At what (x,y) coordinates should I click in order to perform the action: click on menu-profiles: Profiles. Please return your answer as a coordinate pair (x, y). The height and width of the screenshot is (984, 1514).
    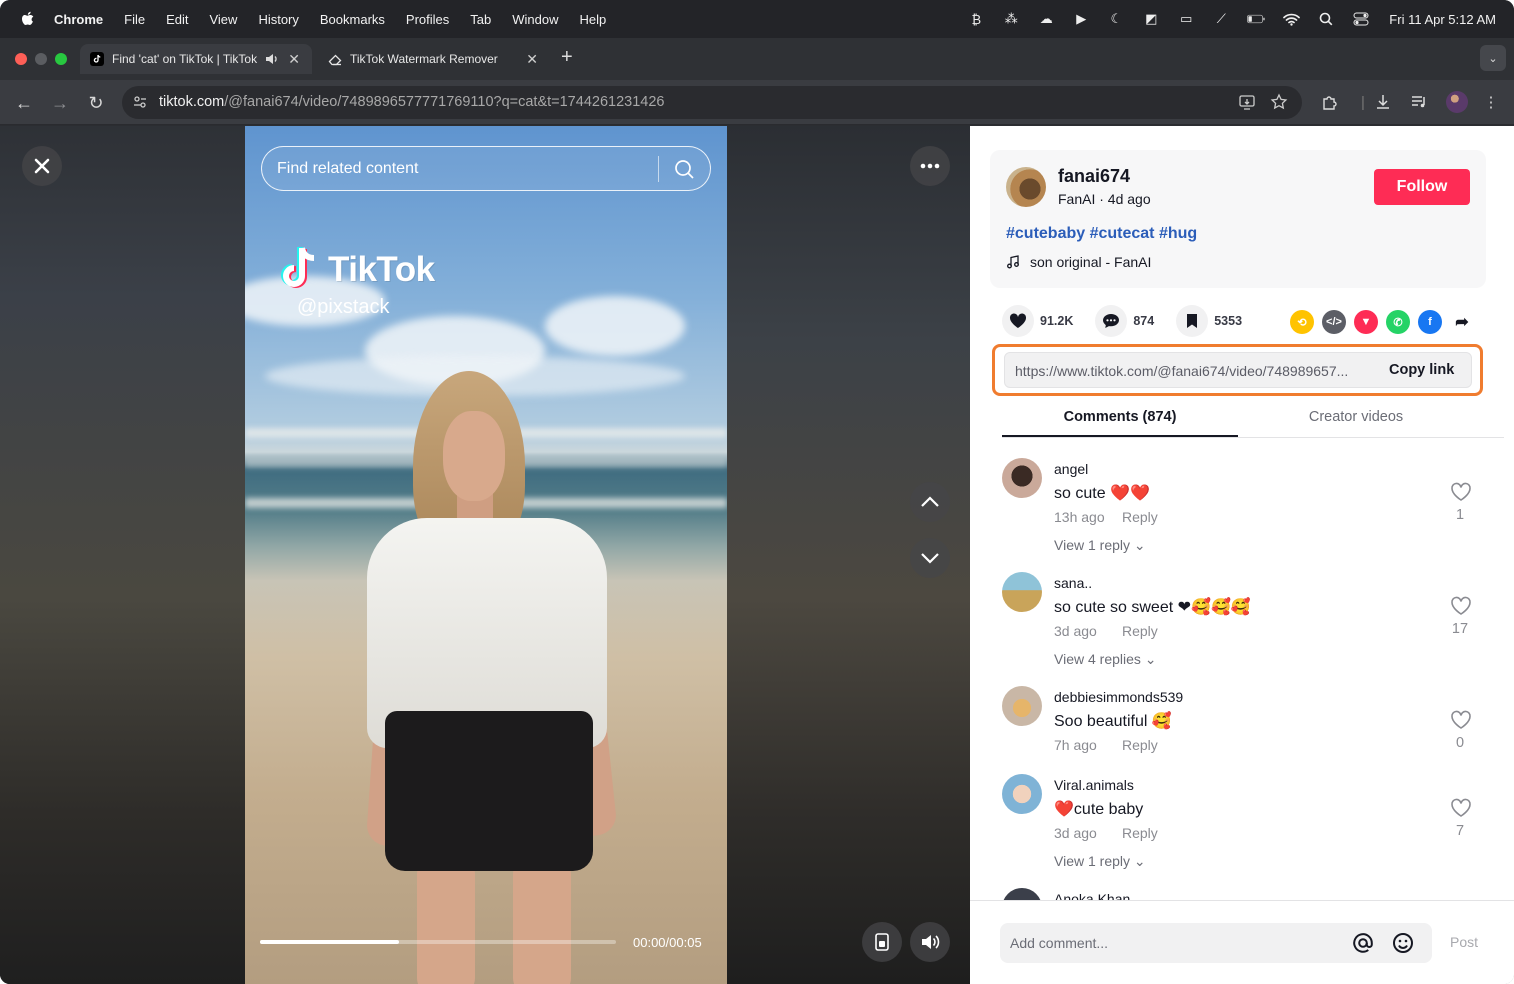
    Looking at the image, I should click on (427, 19).